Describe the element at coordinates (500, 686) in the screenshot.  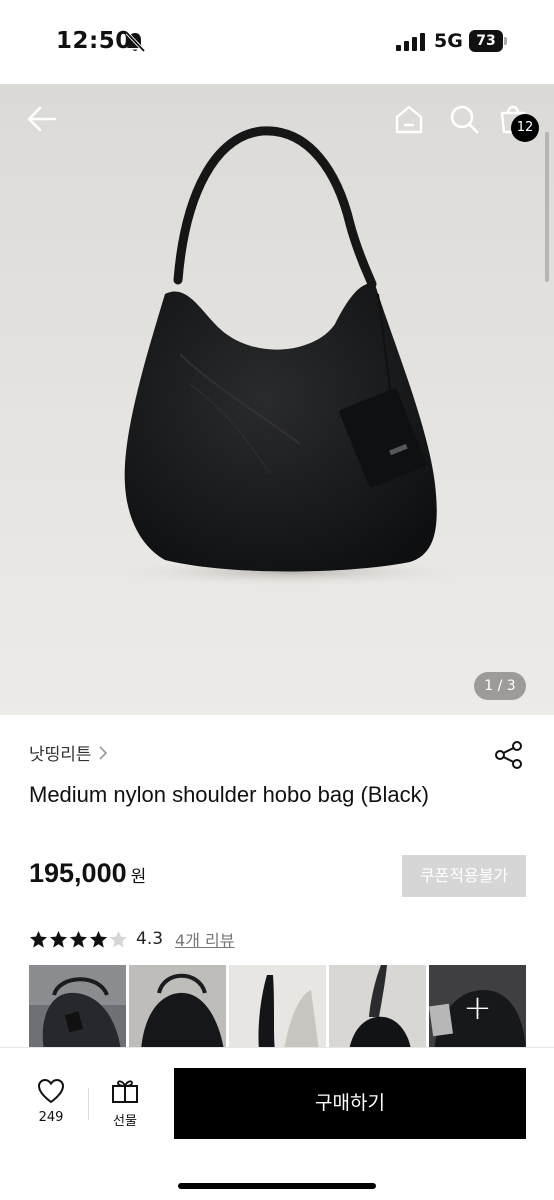
I see `image-page-indicator: 1 / 3` at that location.